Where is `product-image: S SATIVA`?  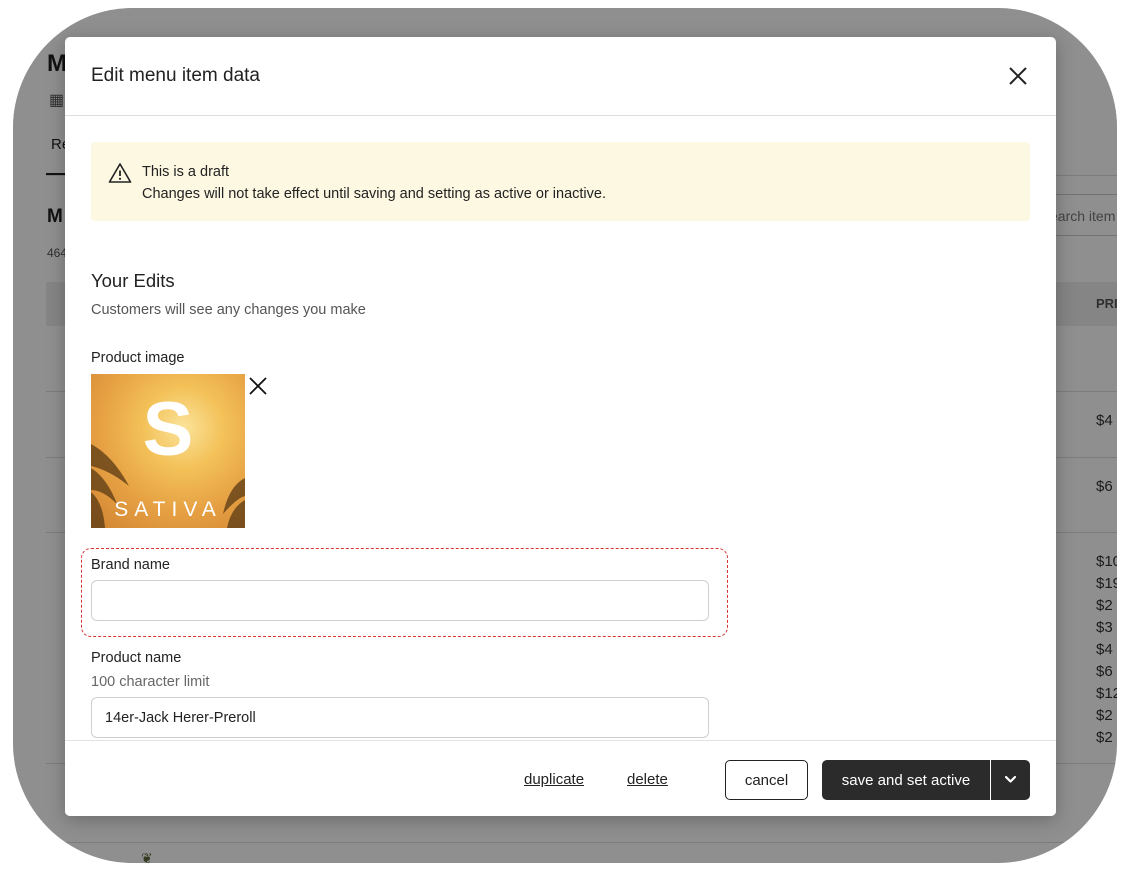
product-image: S SATIVA is located at coordinates (168, 451).